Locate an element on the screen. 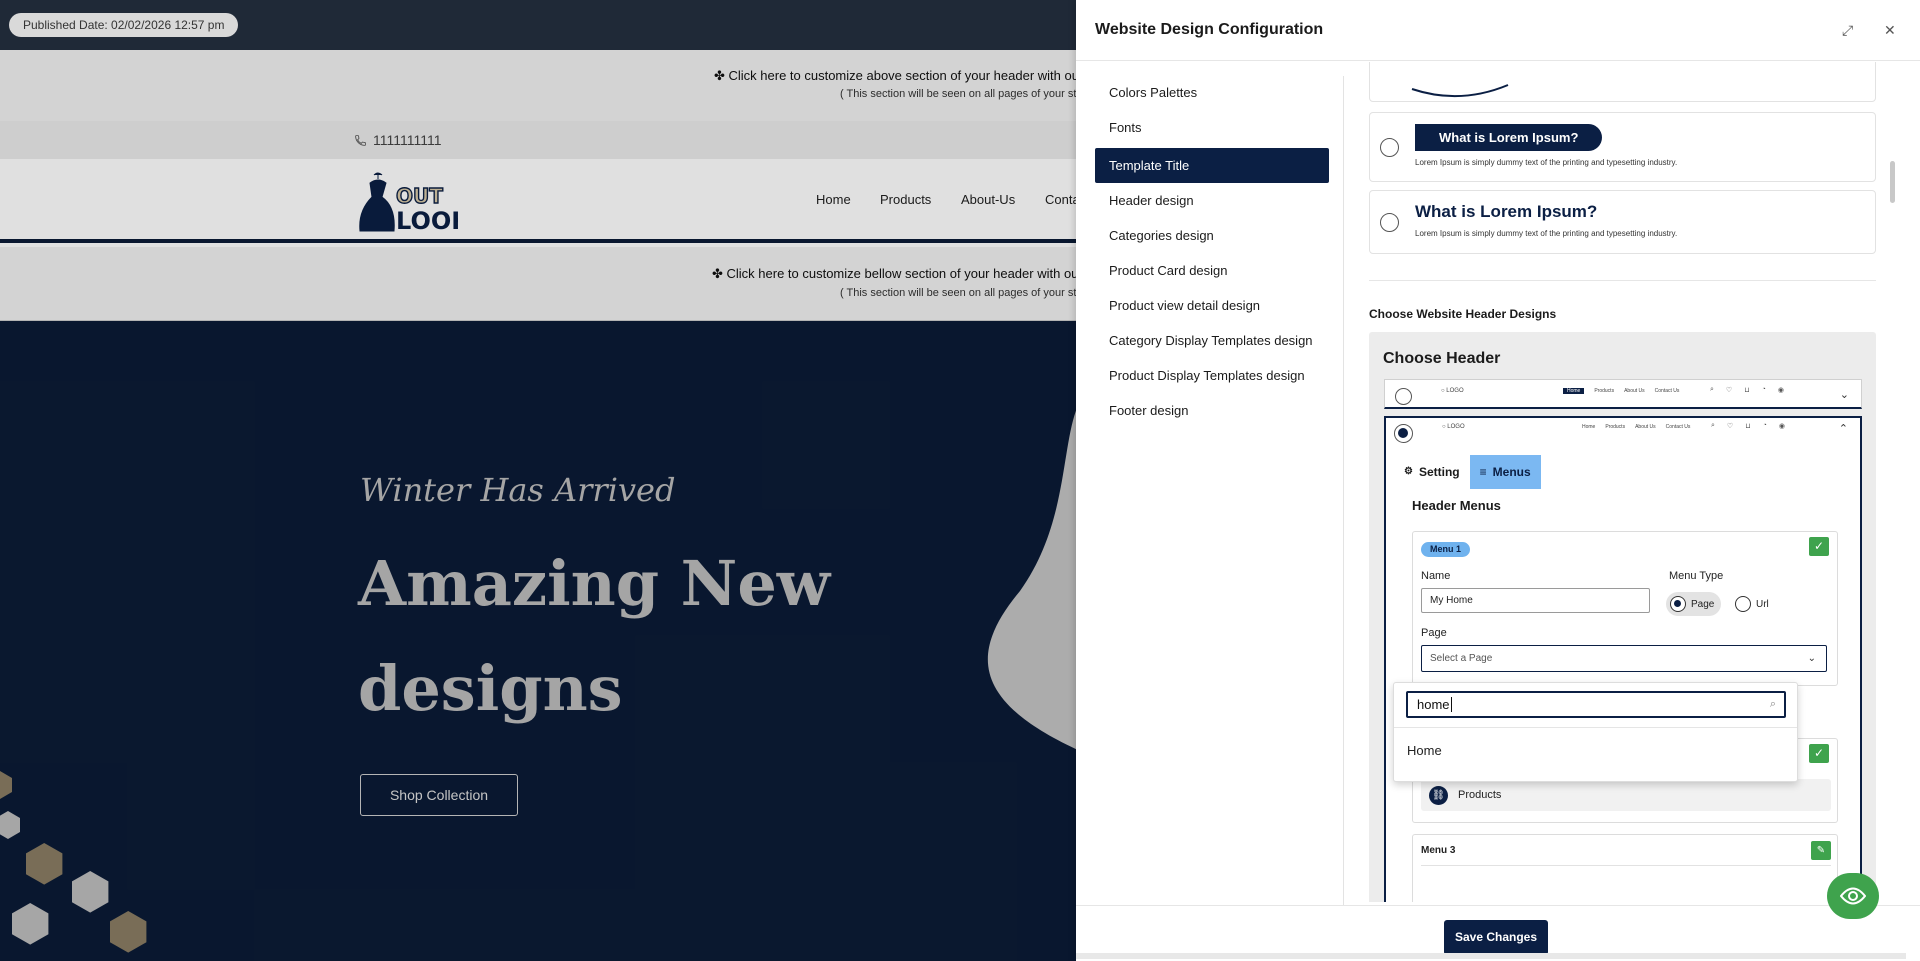 This screenshot has height=961, width=1920. menu-product-card-design: Product Card design is located at coordinates (1212, 273).